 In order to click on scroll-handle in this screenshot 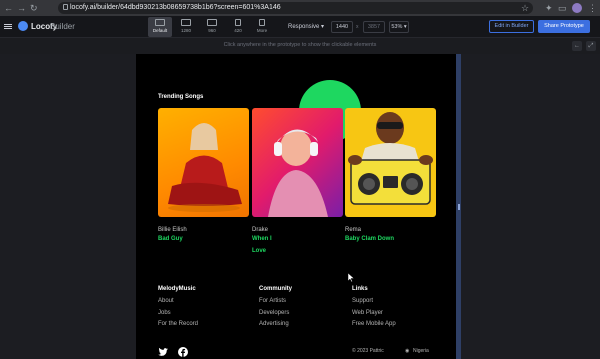, I will do `click(459, 207)`.